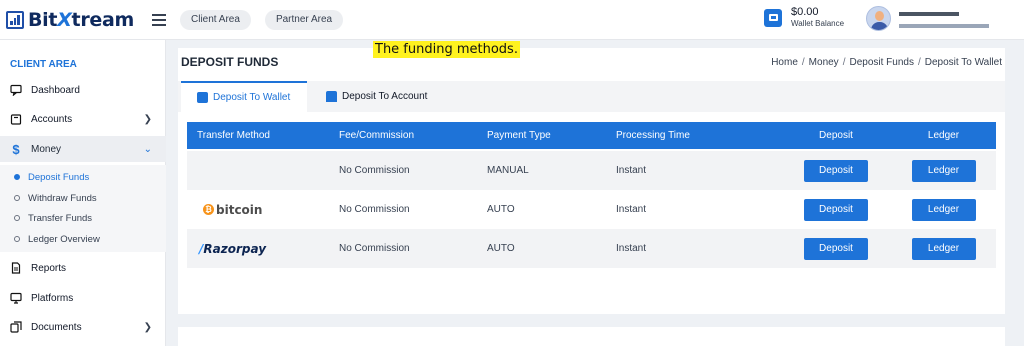 Image resolution: width=1024 pixels, height=346 pixels. Describe the element at coordinates (15, 19) in the screenshot. I see `chart-bars-icon` at that location.